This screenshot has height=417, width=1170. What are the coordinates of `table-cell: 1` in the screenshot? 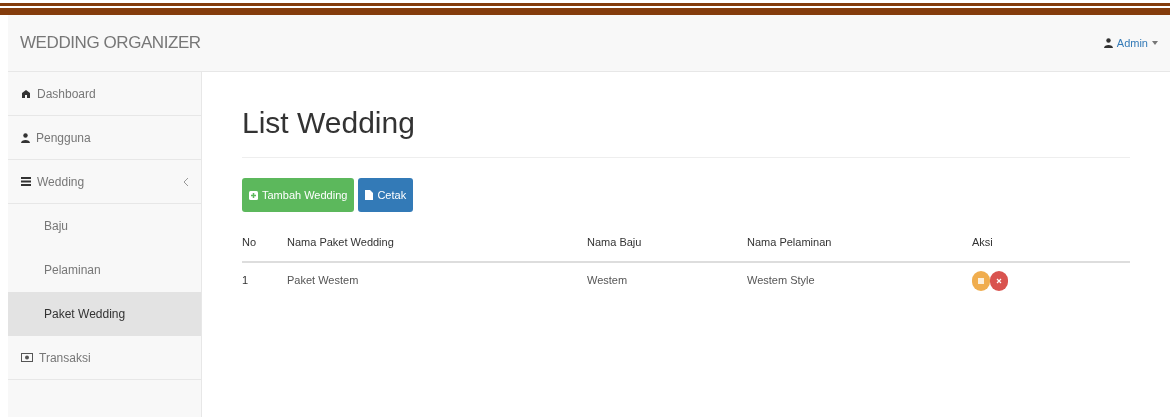 It's located at (264, 280).